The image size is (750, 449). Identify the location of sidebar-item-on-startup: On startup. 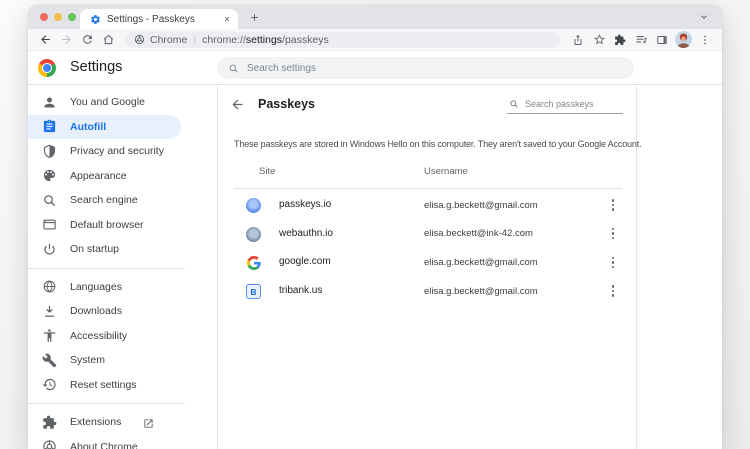
(104, 249).